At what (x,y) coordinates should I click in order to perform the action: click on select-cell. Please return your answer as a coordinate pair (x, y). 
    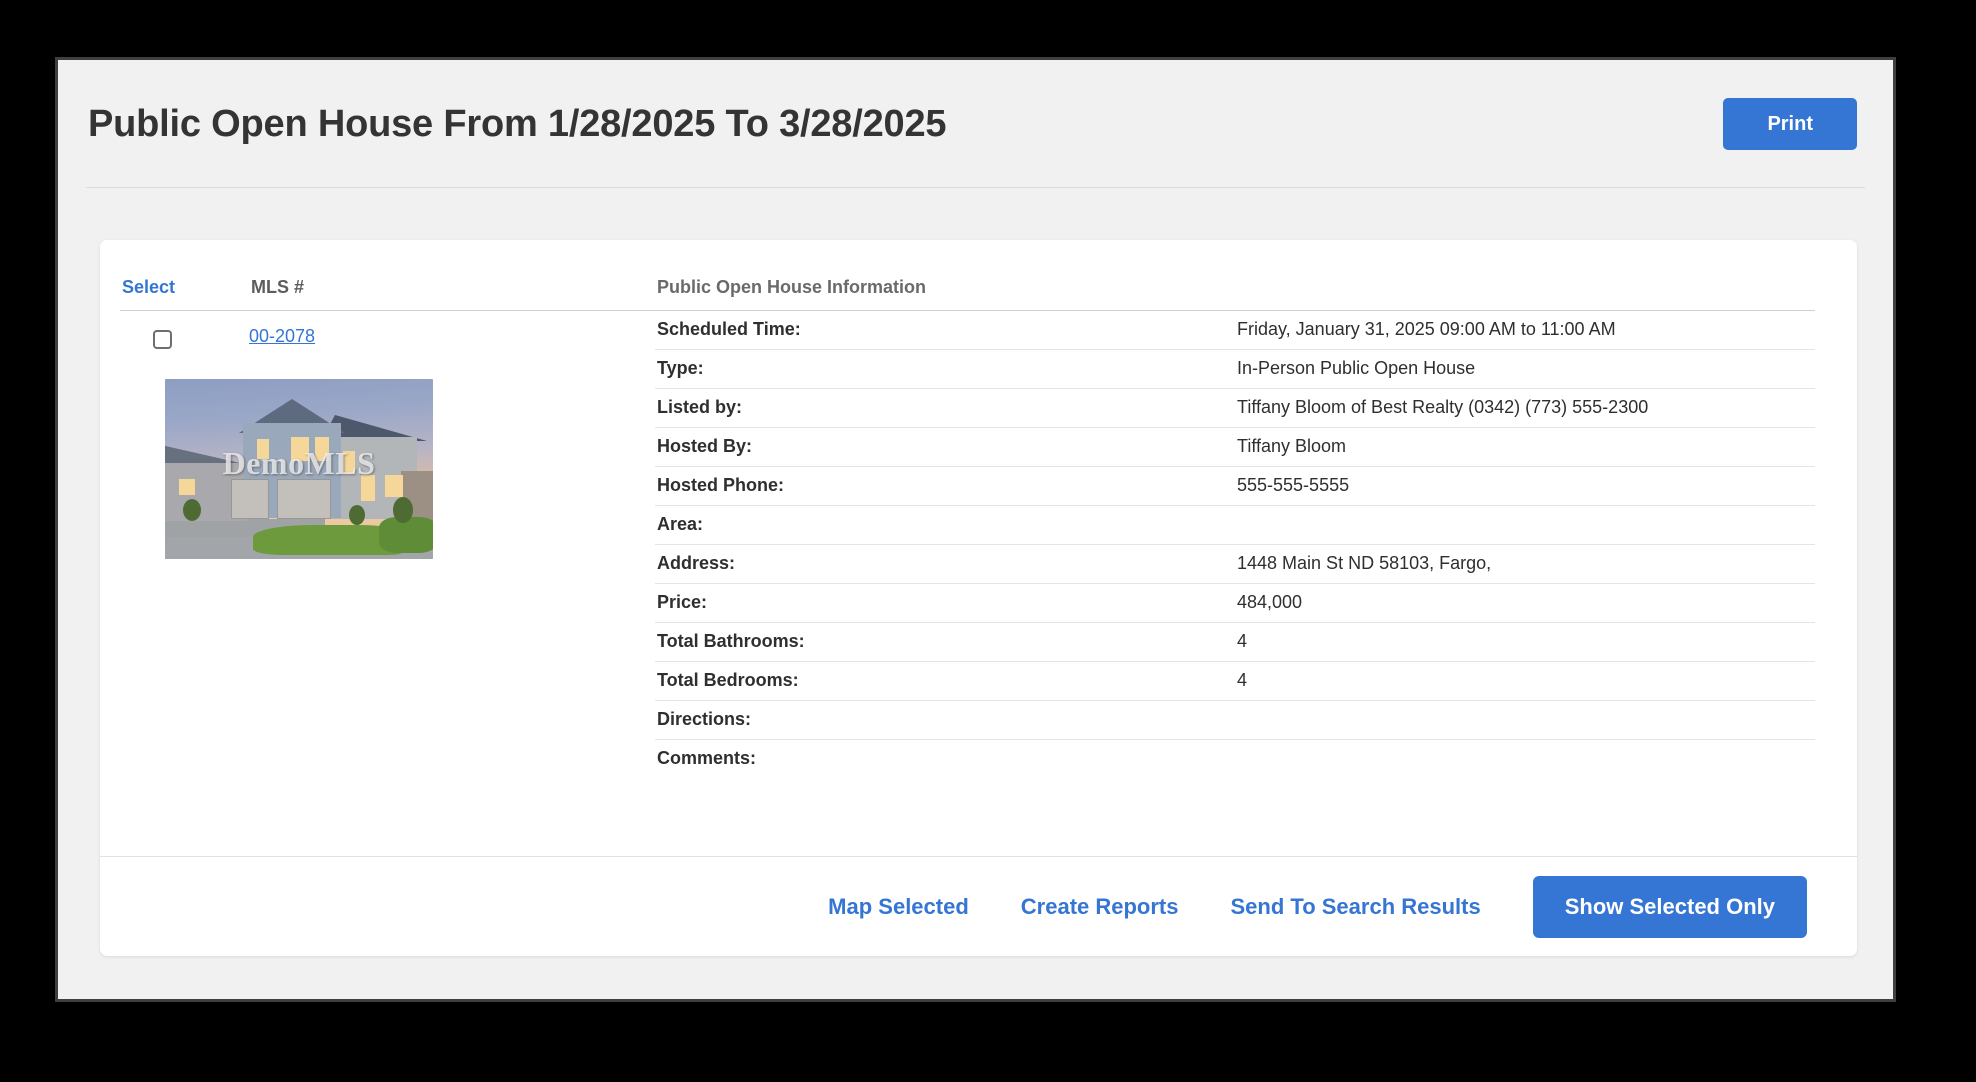
    Looking at the image, I should click on (162, 337).